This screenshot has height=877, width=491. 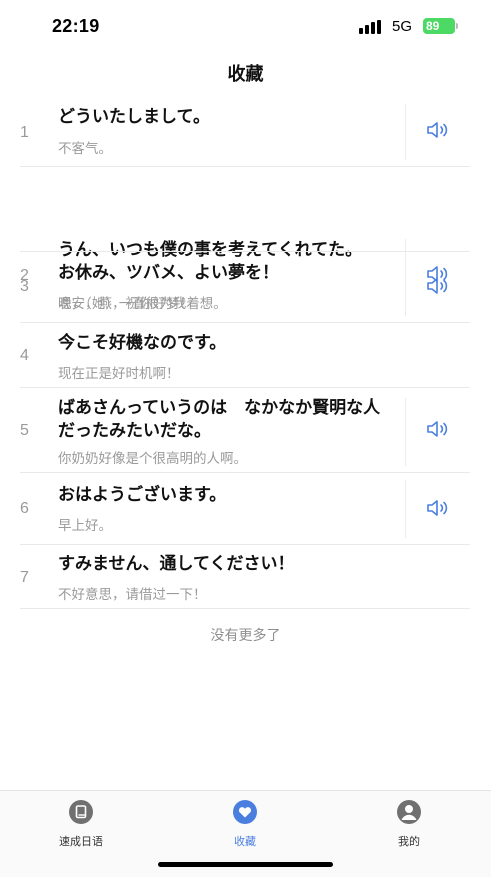 What do you see at coordinates (142, 495) in the screenshot?
I see `item-japanese: おはようございます。` at bounding box center [142, 495].